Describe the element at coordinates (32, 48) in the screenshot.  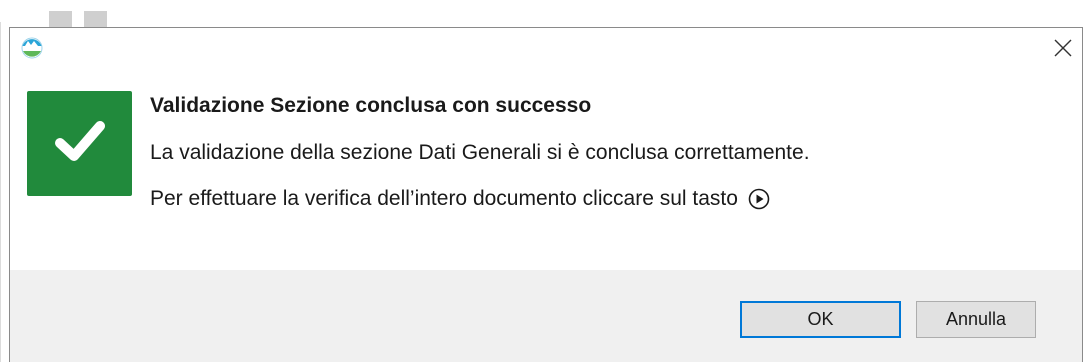
I see `app-logo-icon` at that location.